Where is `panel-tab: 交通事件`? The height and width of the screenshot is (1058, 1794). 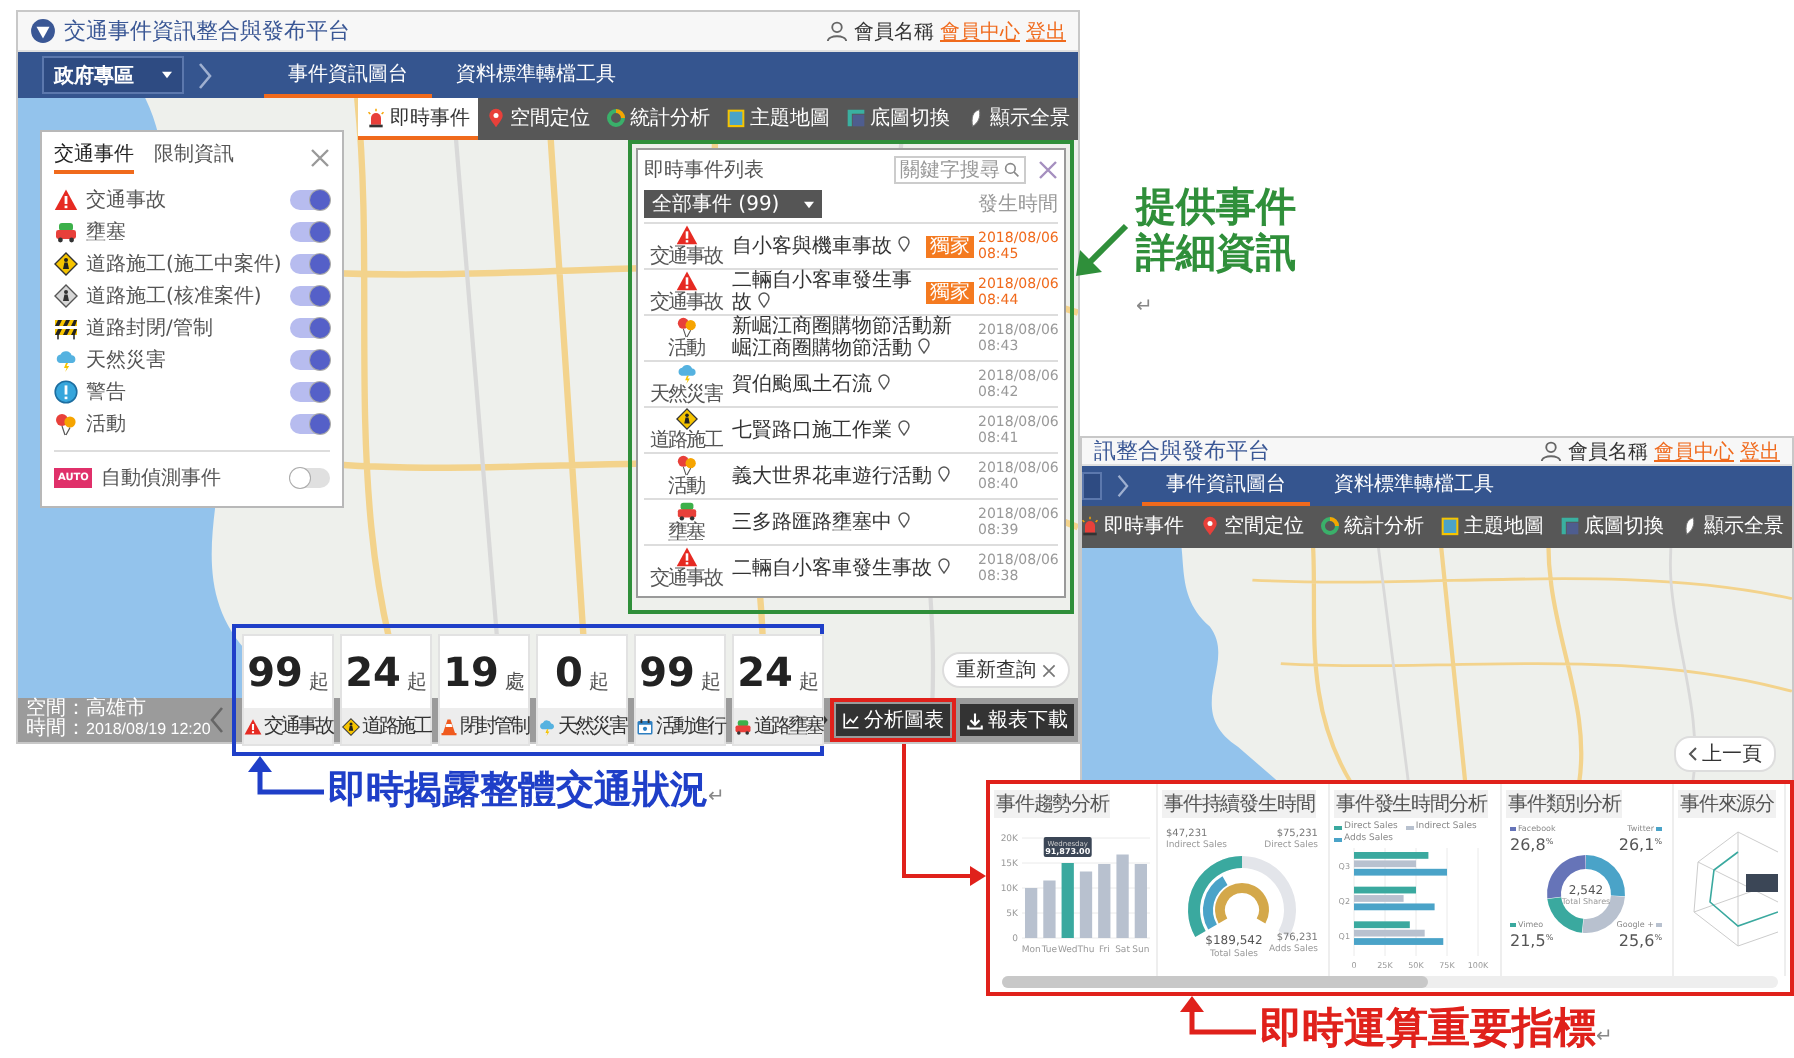
panel-tab: 交通事件 is located at coordinates (94, 157).